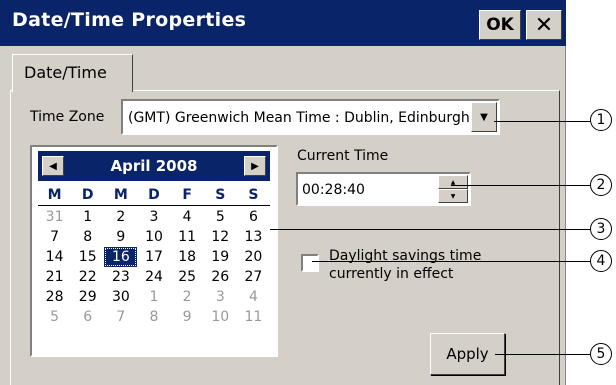  I want to click on daylight-savings-label-line2: currently in effect, so click(391, 274).